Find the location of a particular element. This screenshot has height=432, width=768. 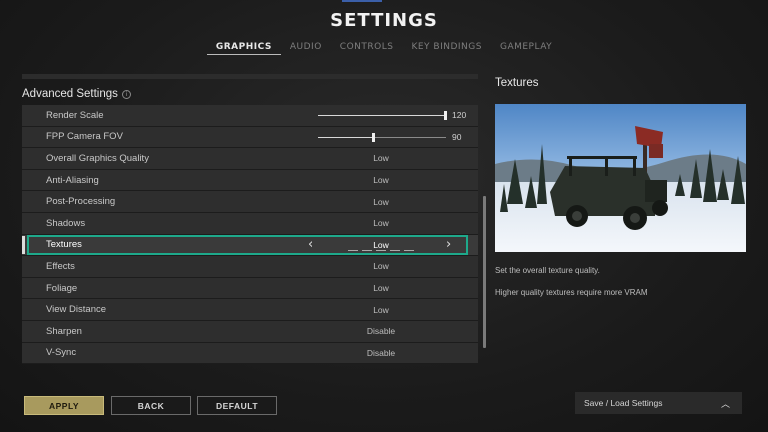

chevron-up-icon: ︿ is located at coordinates (725, 405).